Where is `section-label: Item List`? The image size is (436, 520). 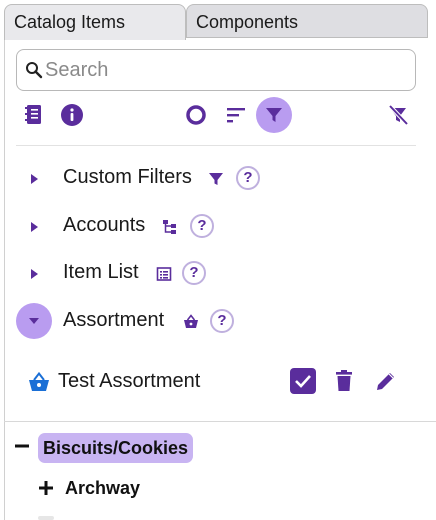 section-label: Item List is located at coordinates (101, 272).